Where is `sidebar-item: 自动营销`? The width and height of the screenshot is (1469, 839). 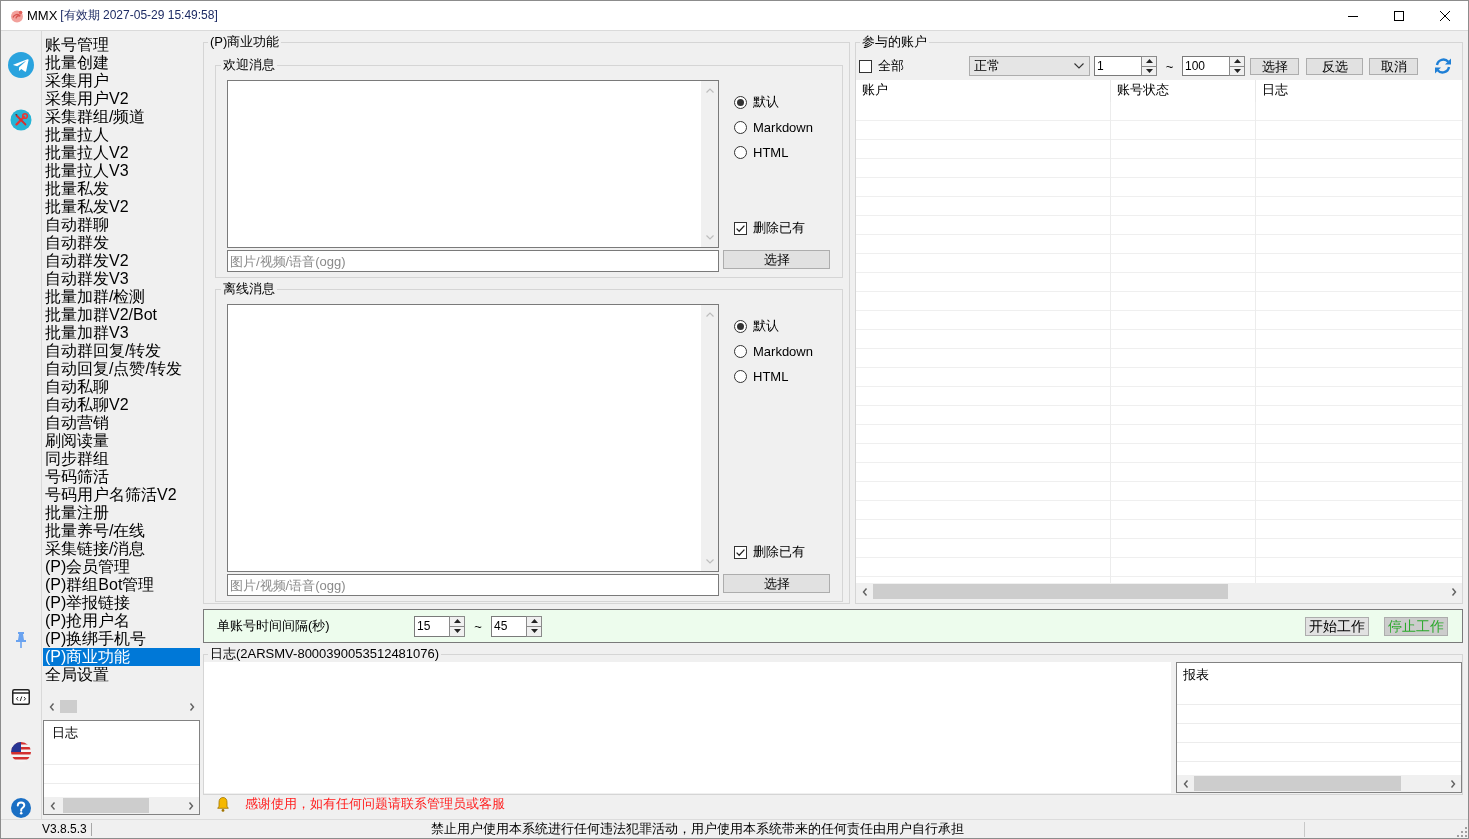 sidebar-item: 自动营销 is located at coordinates (121, 423).